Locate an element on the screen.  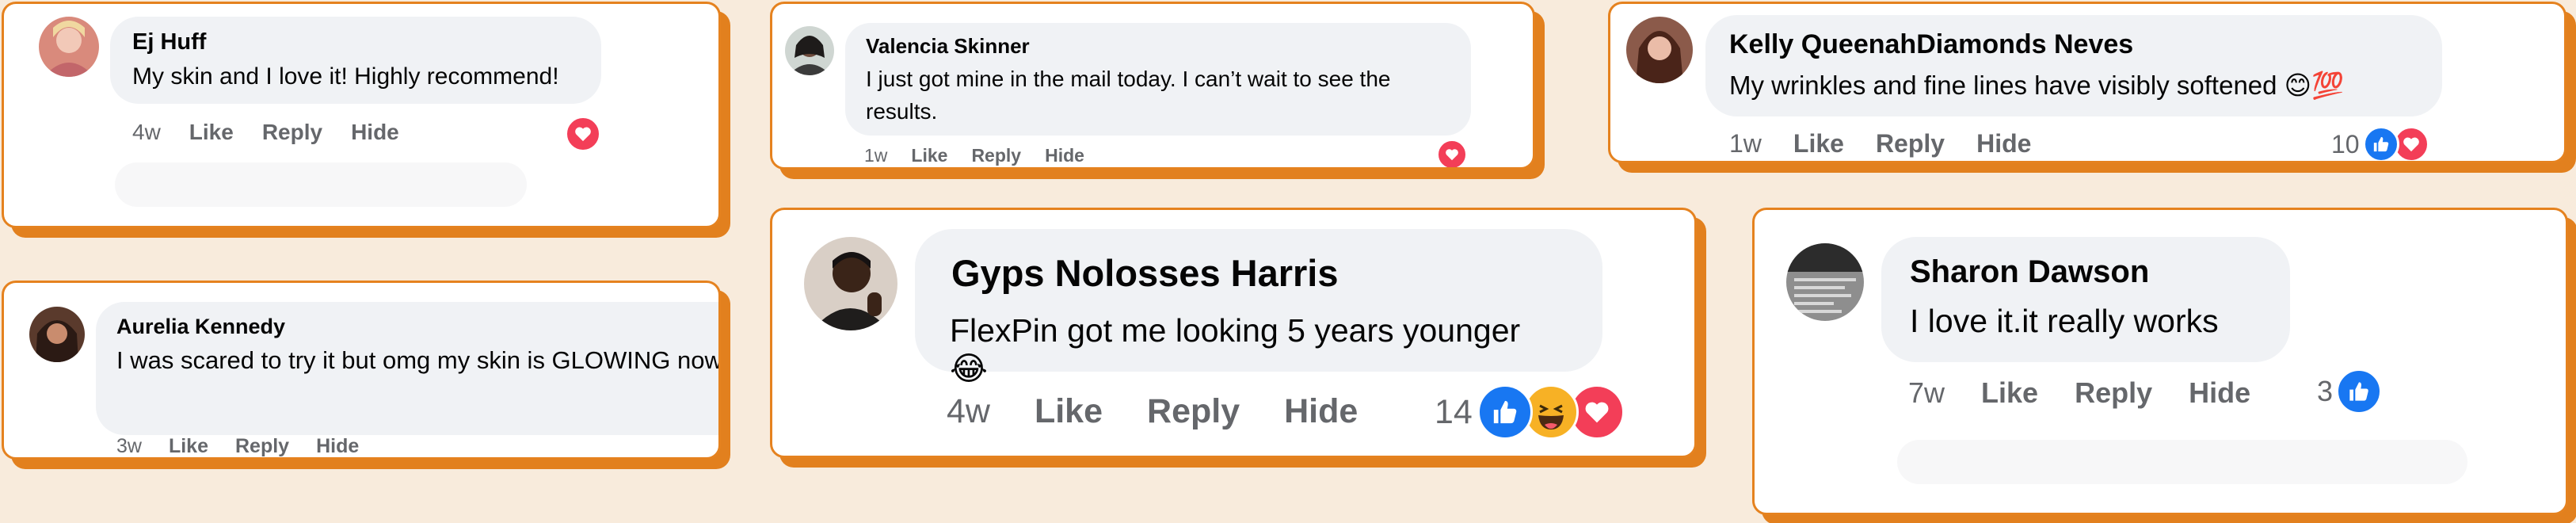
comment-bubble: Sharon Dawson I love it.it really works is located at coordinates (2085, 299).